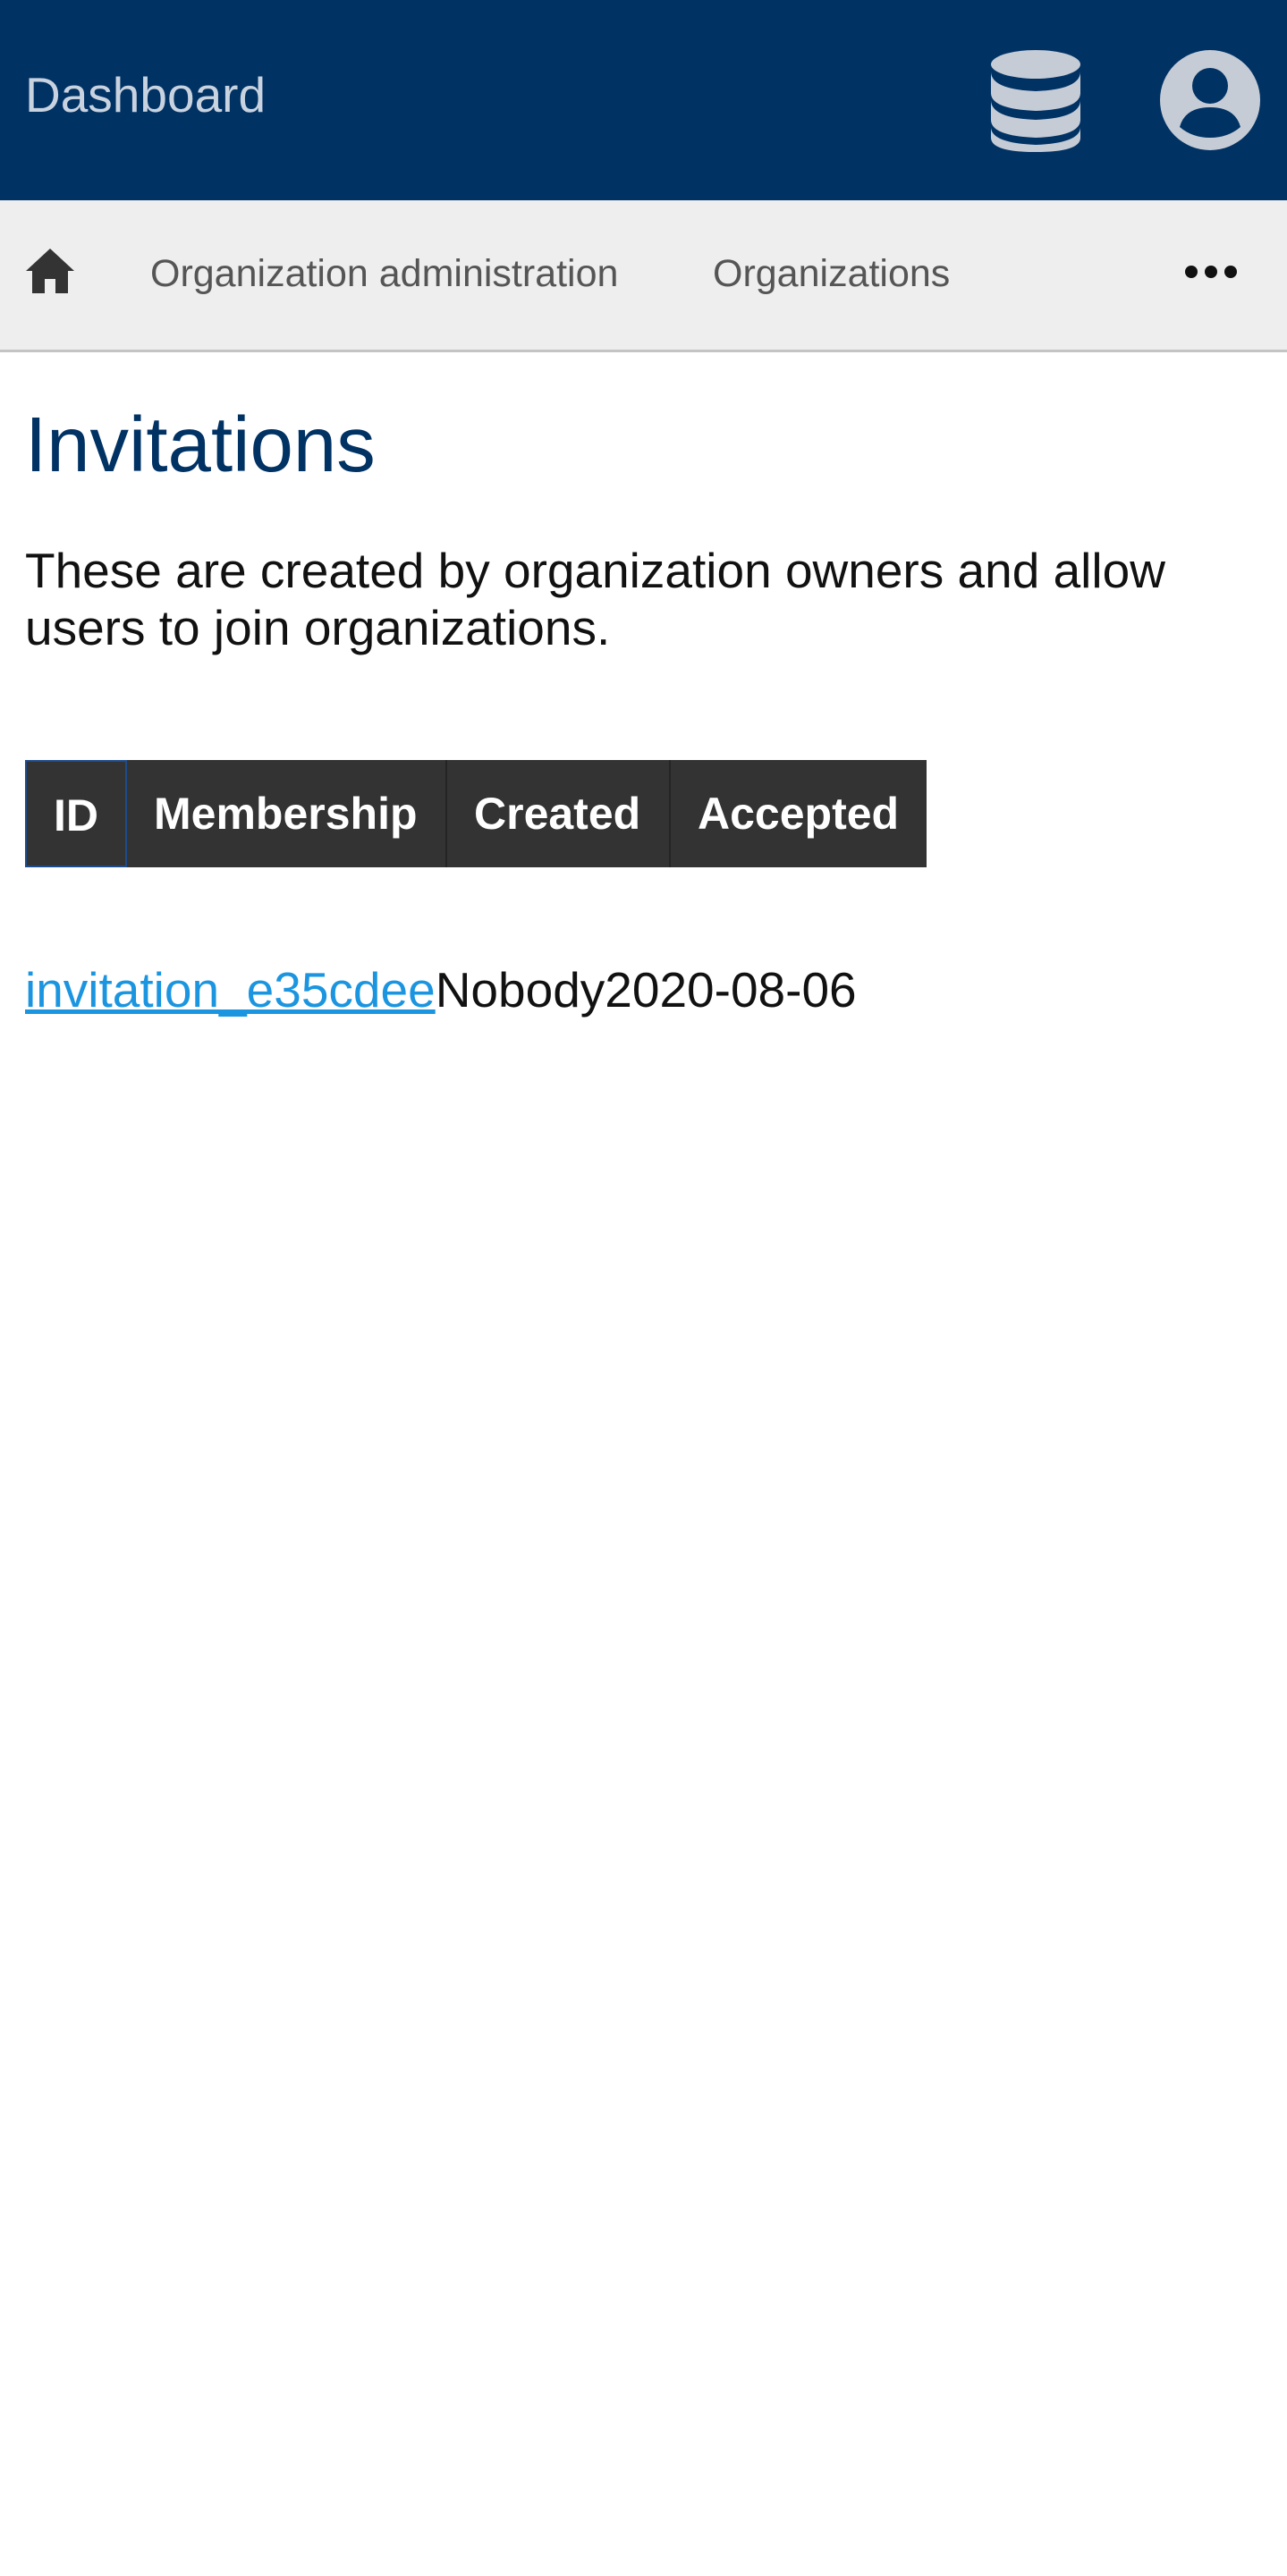 The image size is (1287, 2576). I want to click on breadcrumb-item-organization-administration: Organization administration, so click(384, 273).